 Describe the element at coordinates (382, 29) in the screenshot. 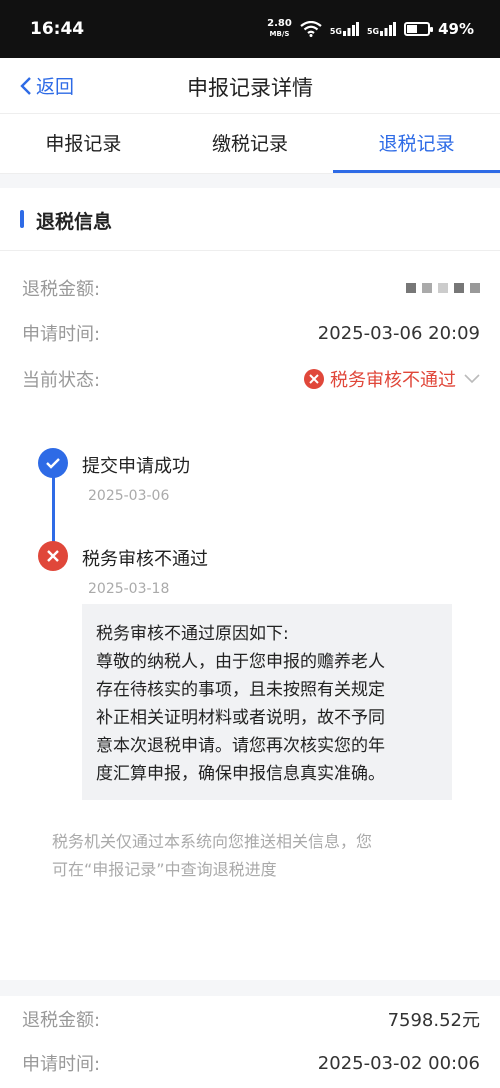

I see `signal-icon-2: 5G` at that location.